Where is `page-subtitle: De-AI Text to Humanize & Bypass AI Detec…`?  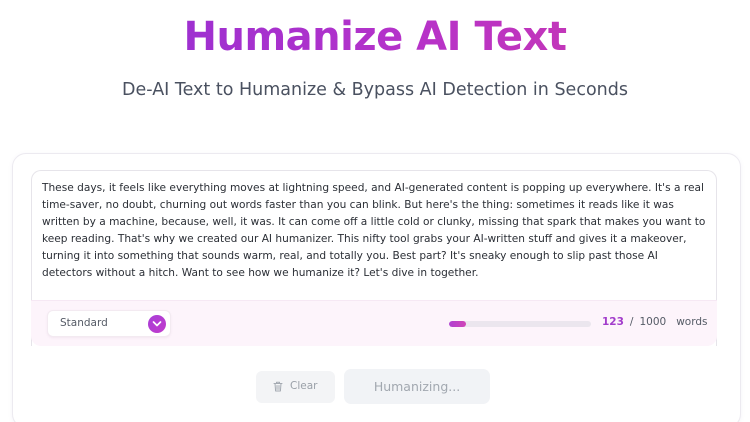 page-subtitle: De-AI Text to Humanize & Bypass AI Detec… is located at coordinates (375, 90).